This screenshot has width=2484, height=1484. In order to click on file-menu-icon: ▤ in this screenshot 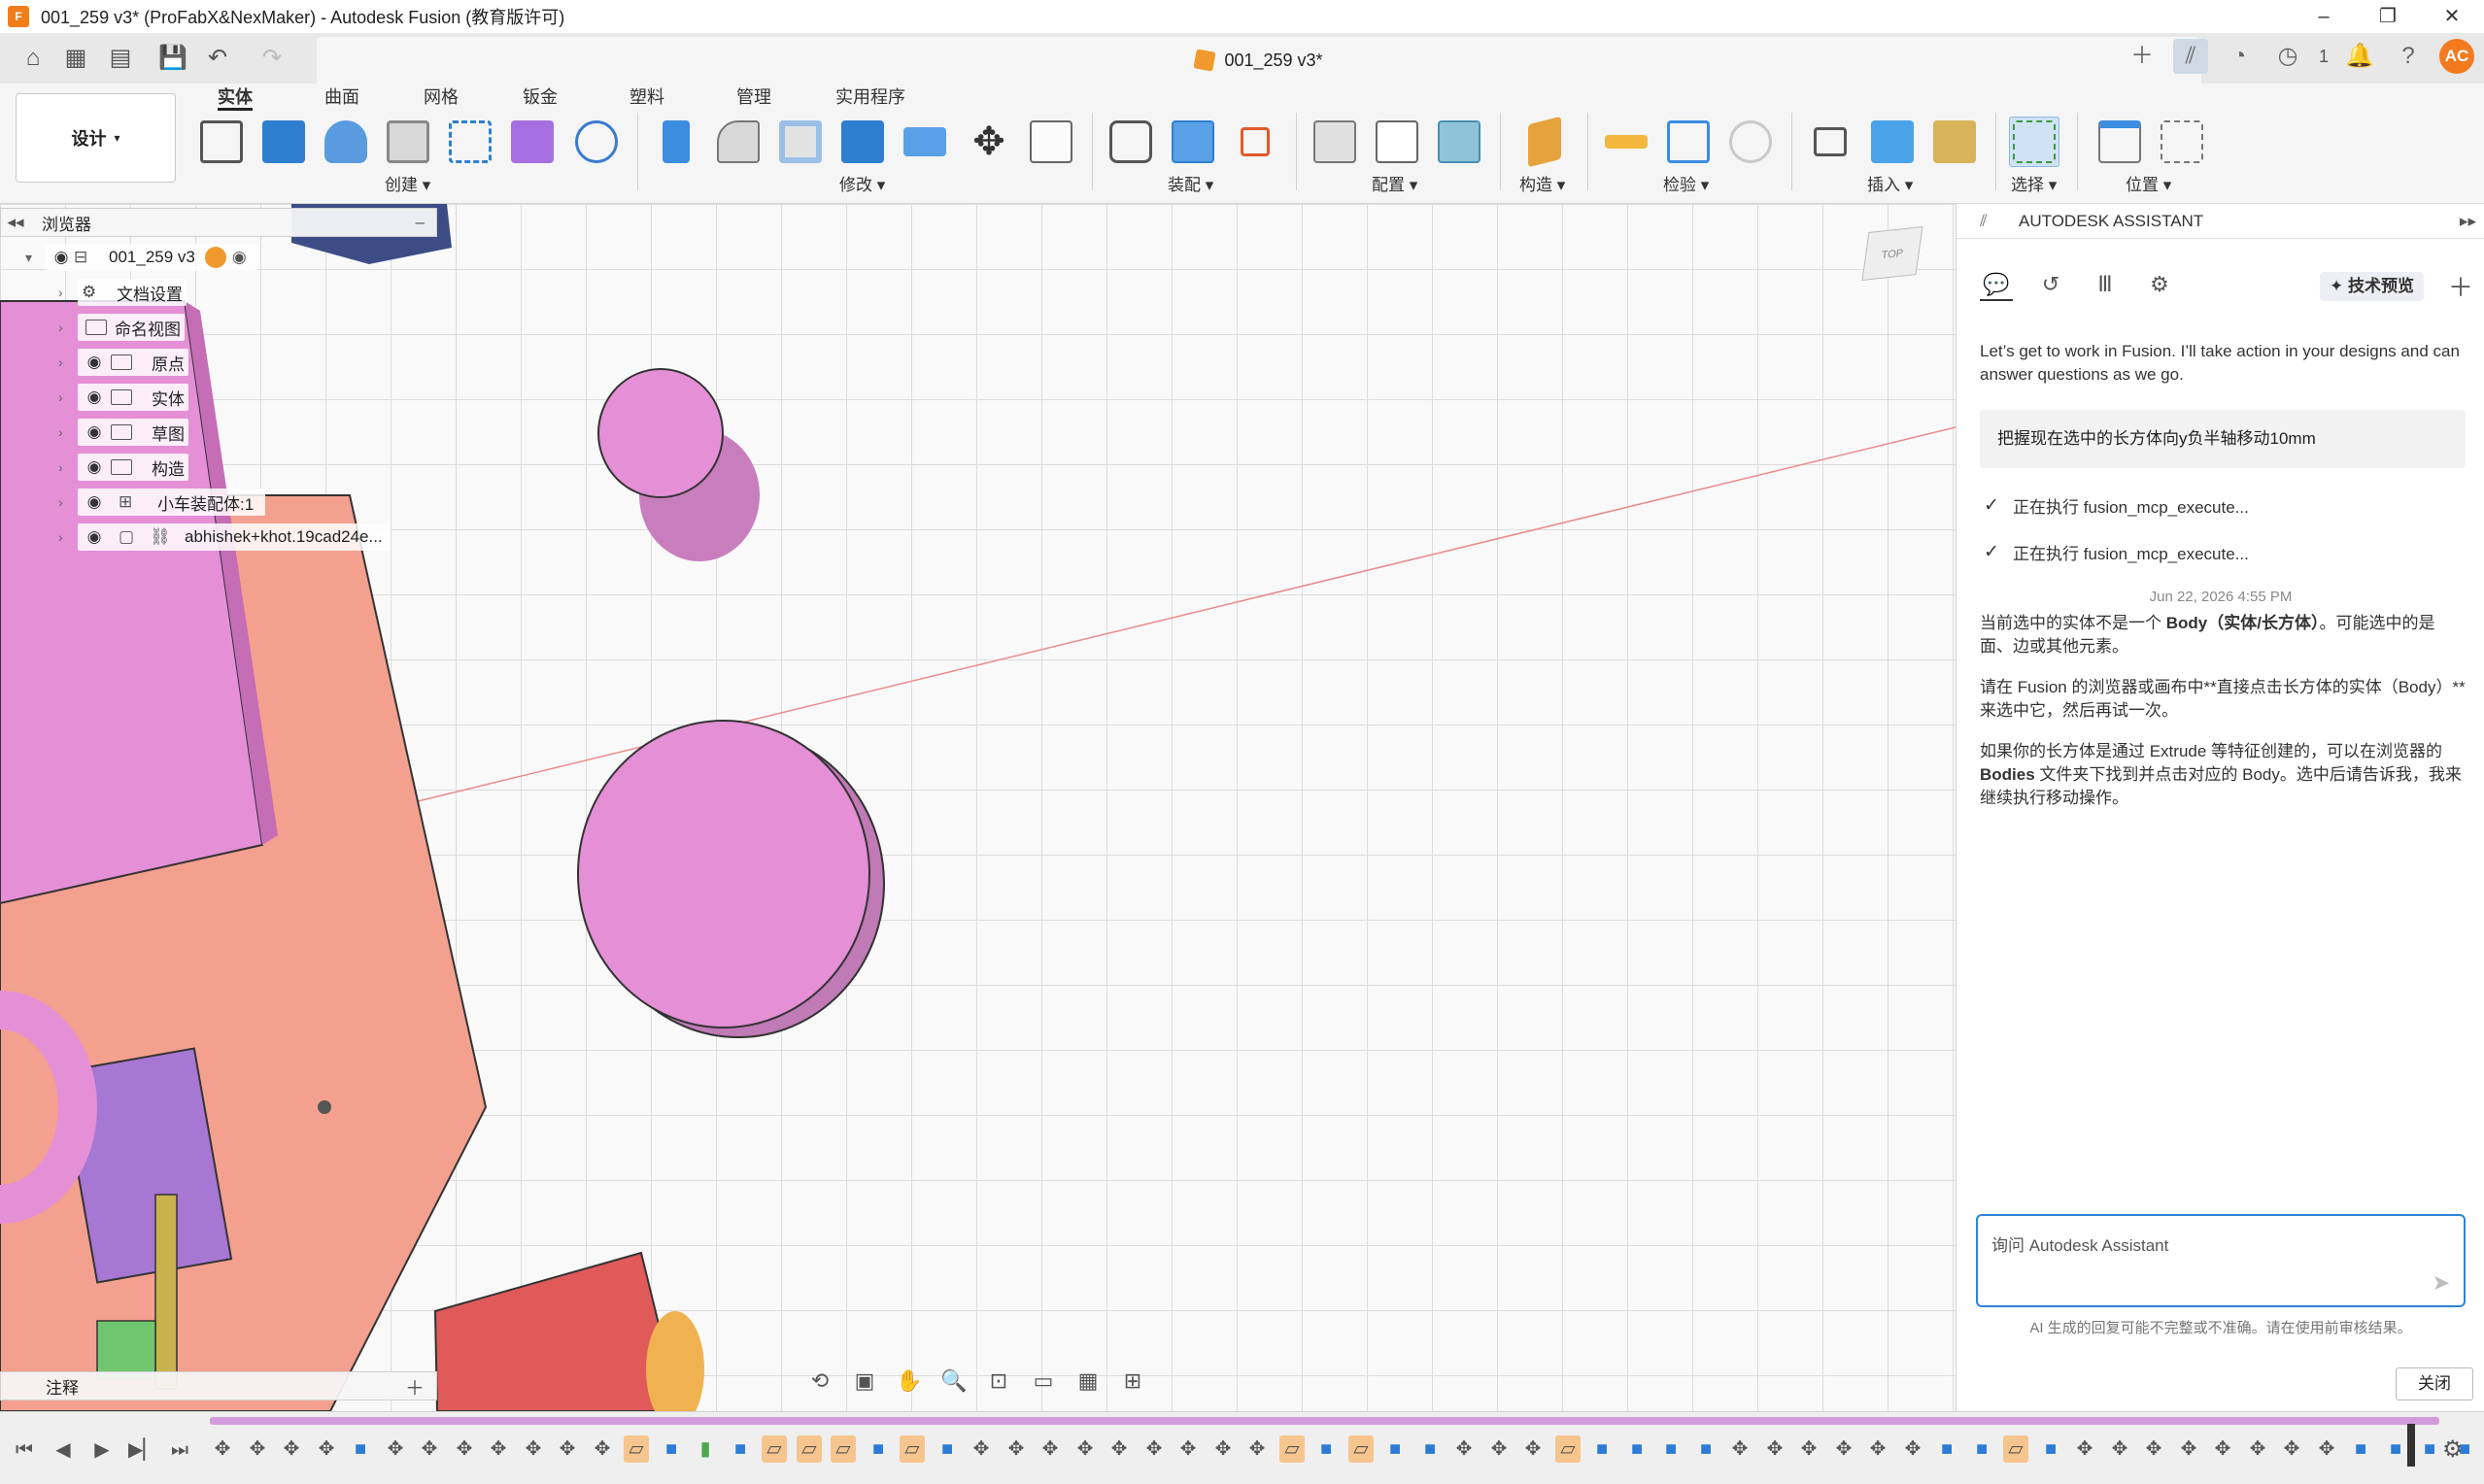, I will do `click(120, 58)`.